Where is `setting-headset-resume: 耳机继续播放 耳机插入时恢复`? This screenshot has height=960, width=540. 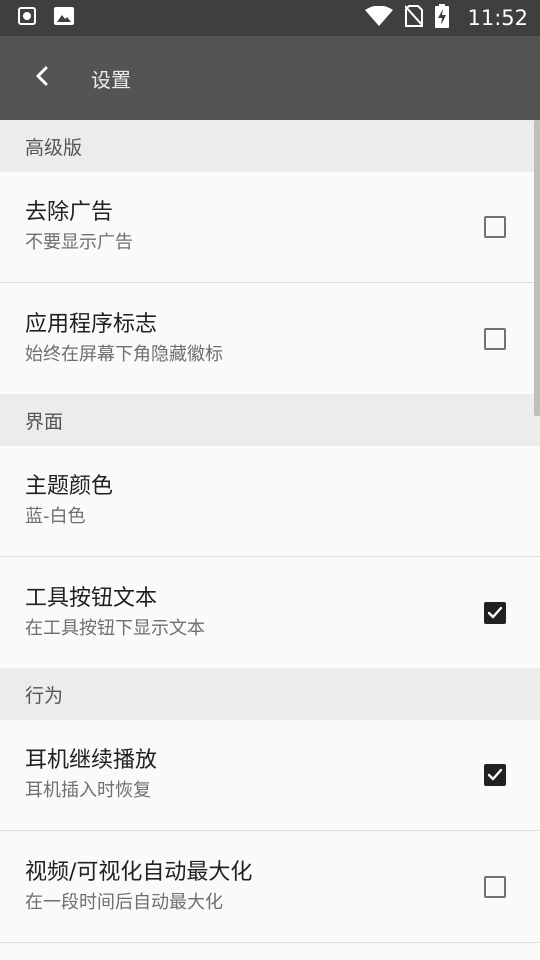
setting-headset-resume: 耳机继续播放 耳机插入时恢复 is located at coordinates (270, 775).